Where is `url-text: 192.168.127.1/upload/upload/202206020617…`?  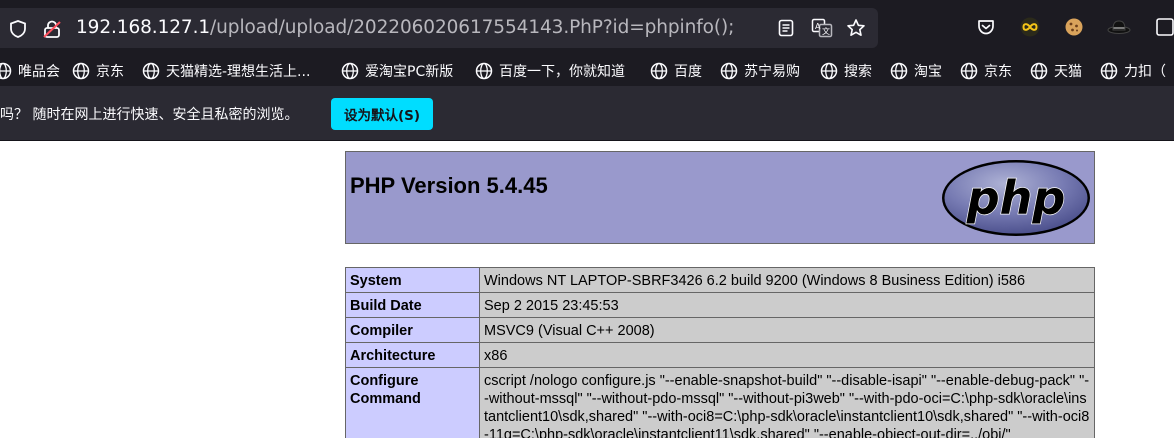
url-text: 192.168.127.1/upload/upload/202206020617… is located at coordinates (405, 27).